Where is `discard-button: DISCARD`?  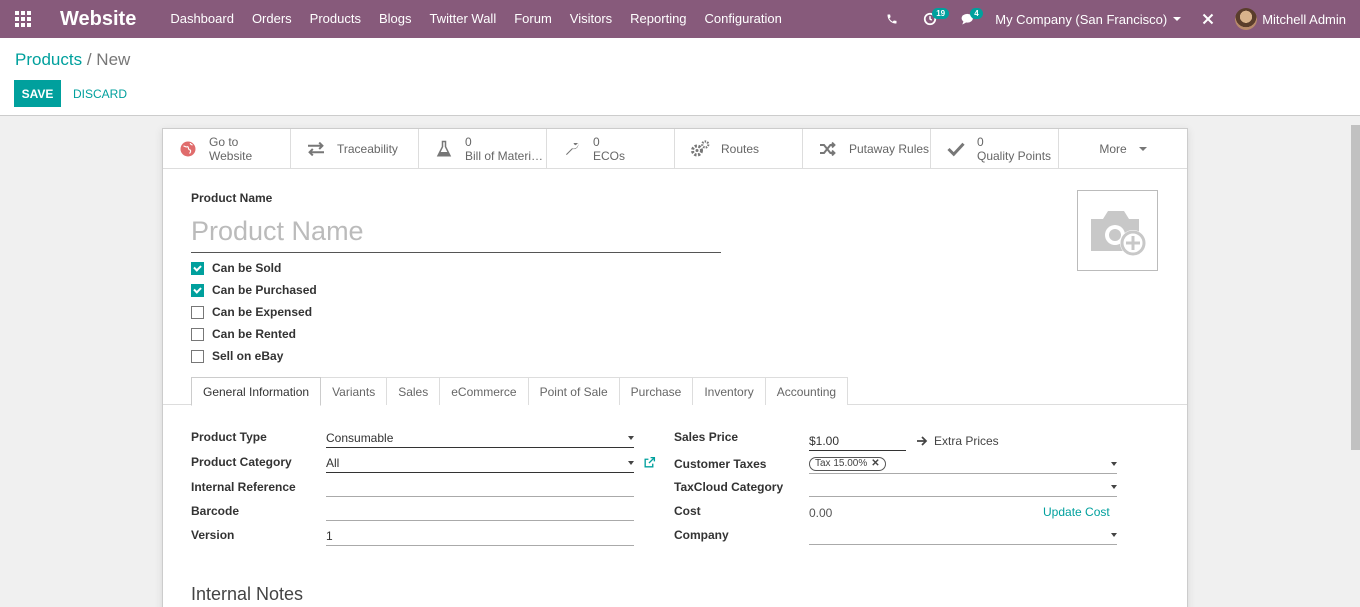
discard-button: DISCARD is located at coordinates (100, 93).